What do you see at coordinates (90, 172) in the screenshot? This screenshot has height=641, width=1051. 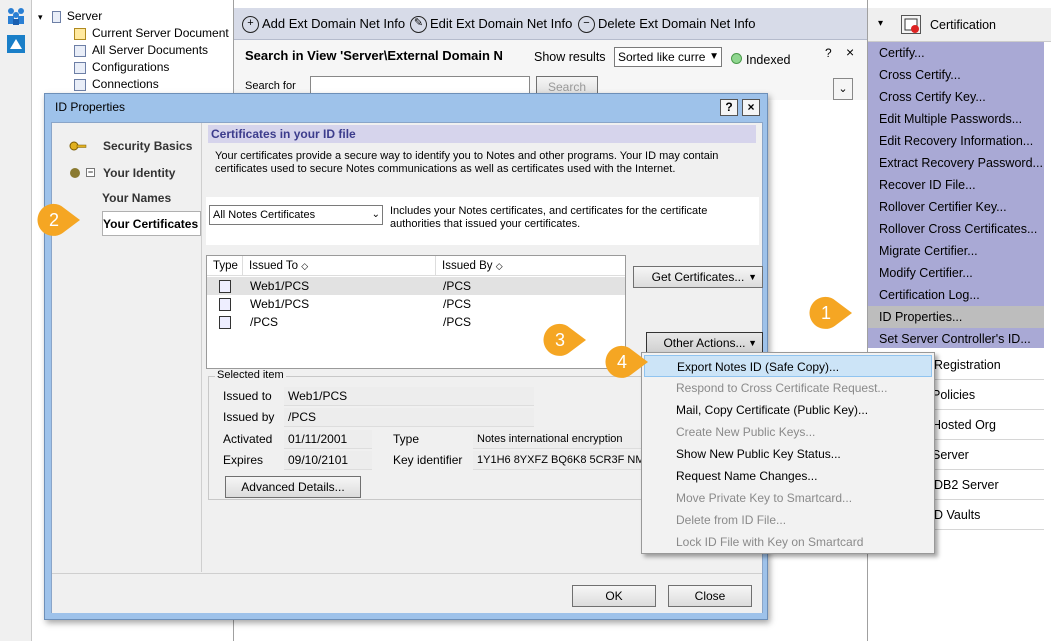 I see `collapse-icon: −` at bounding box center [90, 172].